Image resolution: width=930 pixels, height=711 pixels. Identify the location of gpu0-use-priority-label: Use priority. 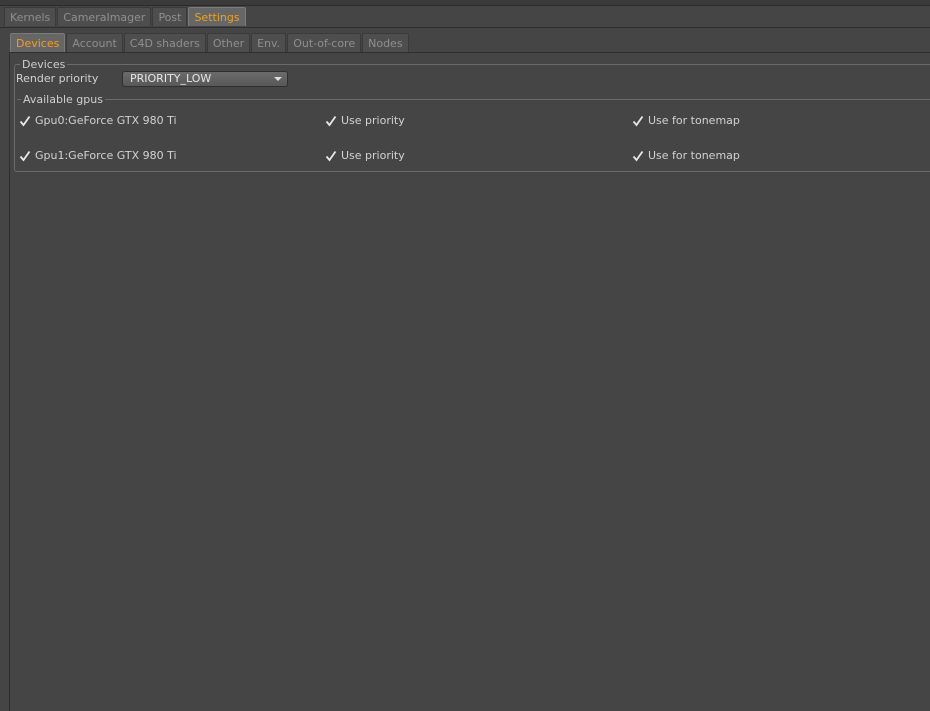
(373, 120).